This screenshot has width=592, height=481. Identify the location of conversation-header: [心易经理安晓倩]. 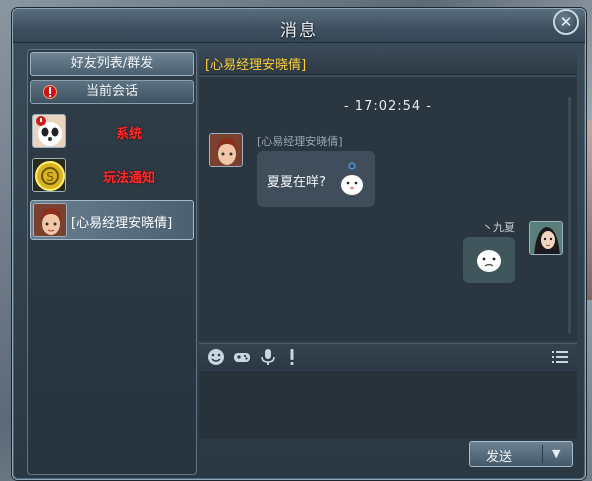
(388, 62).